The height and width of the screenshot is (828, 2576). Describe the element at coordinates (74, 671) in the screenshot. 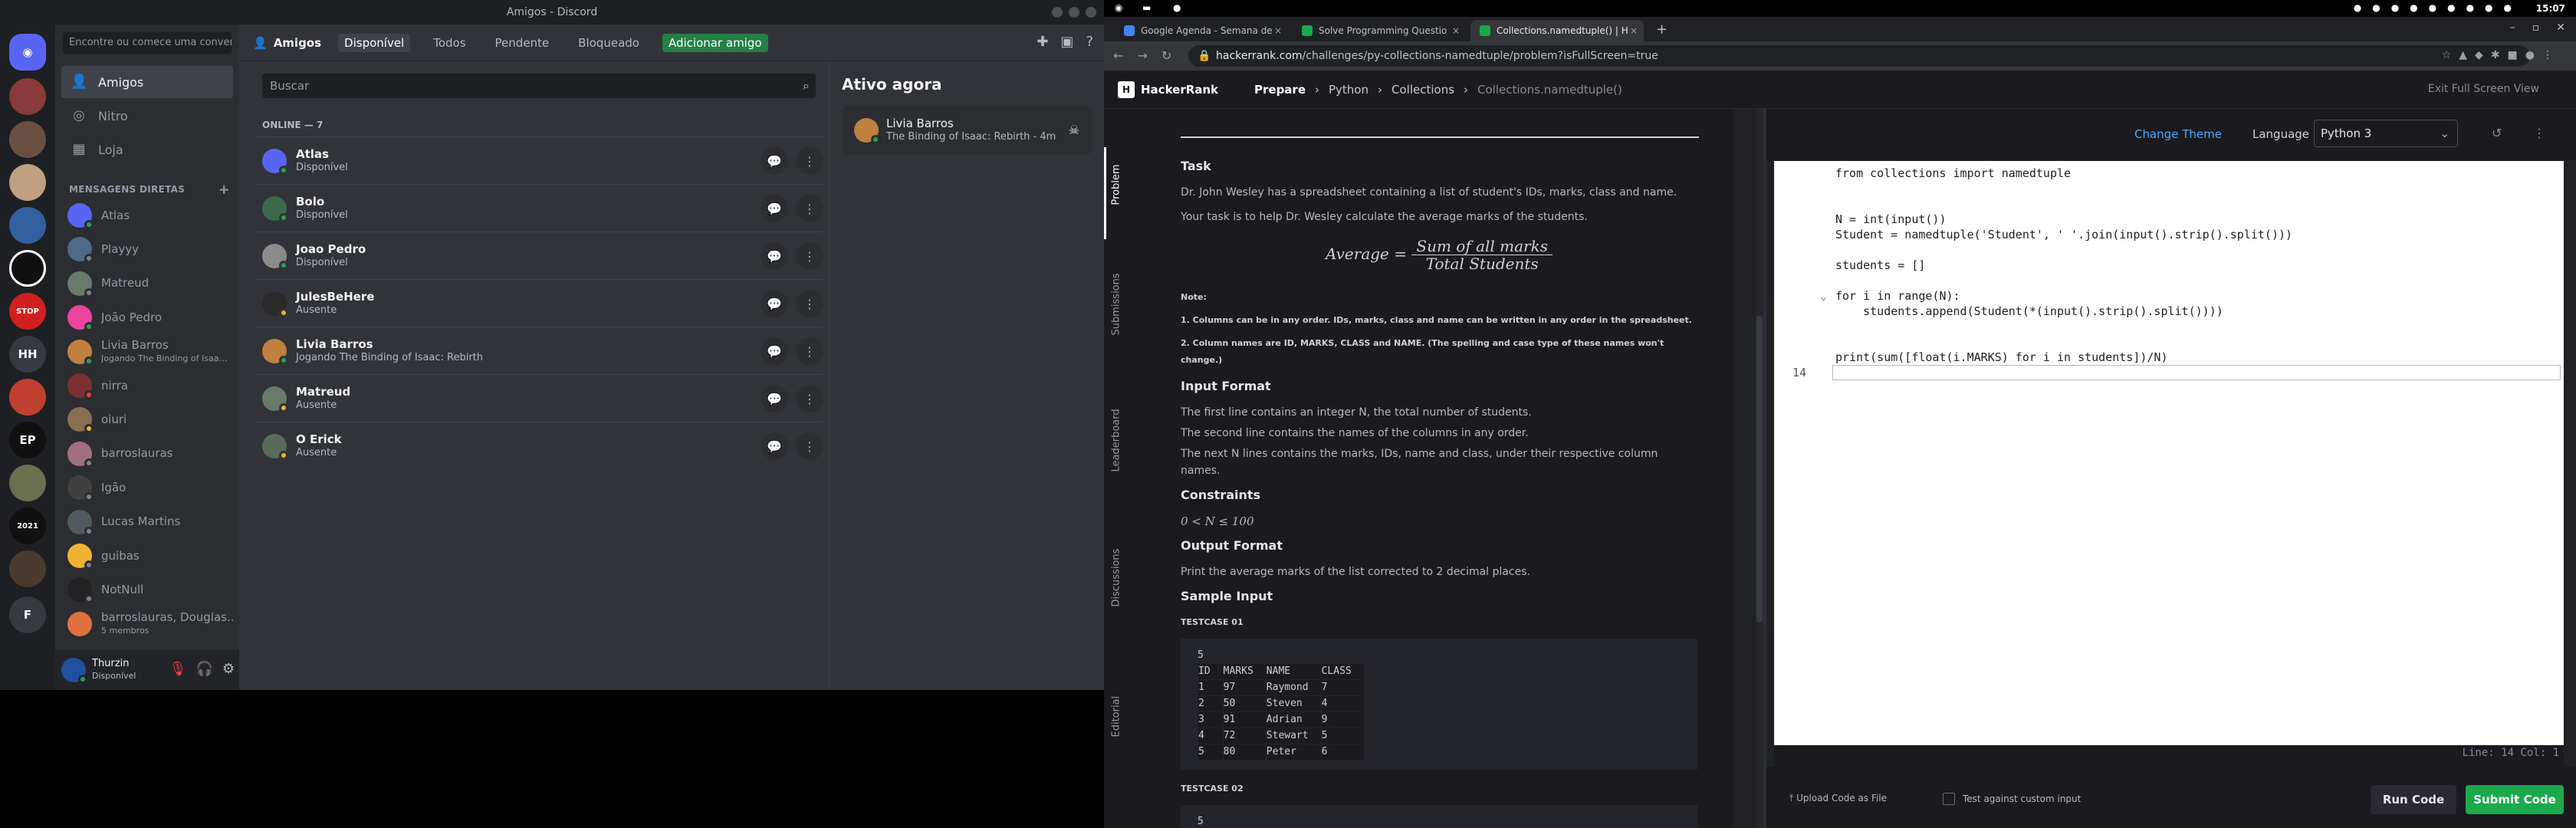

I see `avatar` at that location.